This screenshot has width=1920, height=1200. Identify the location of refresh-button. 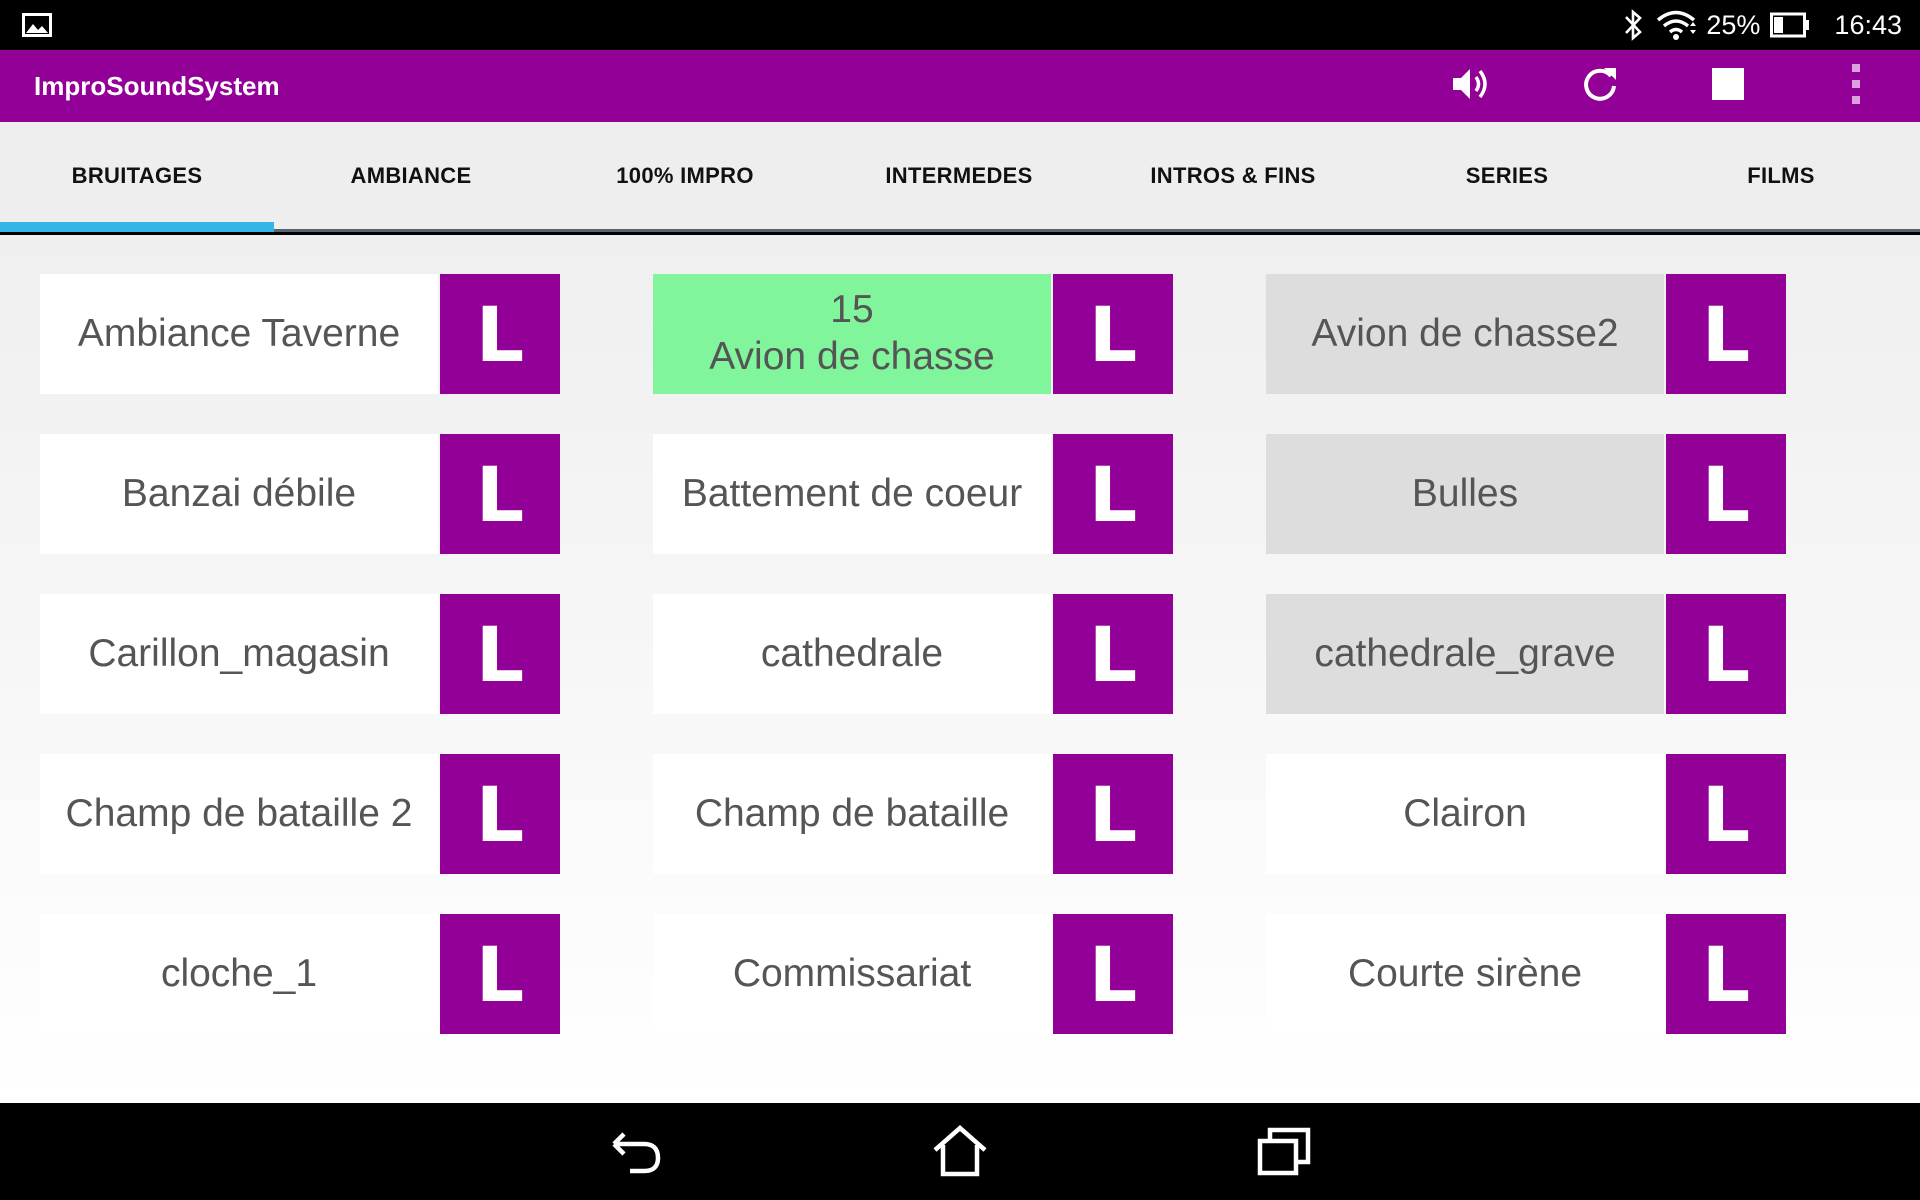
(1600, 86).